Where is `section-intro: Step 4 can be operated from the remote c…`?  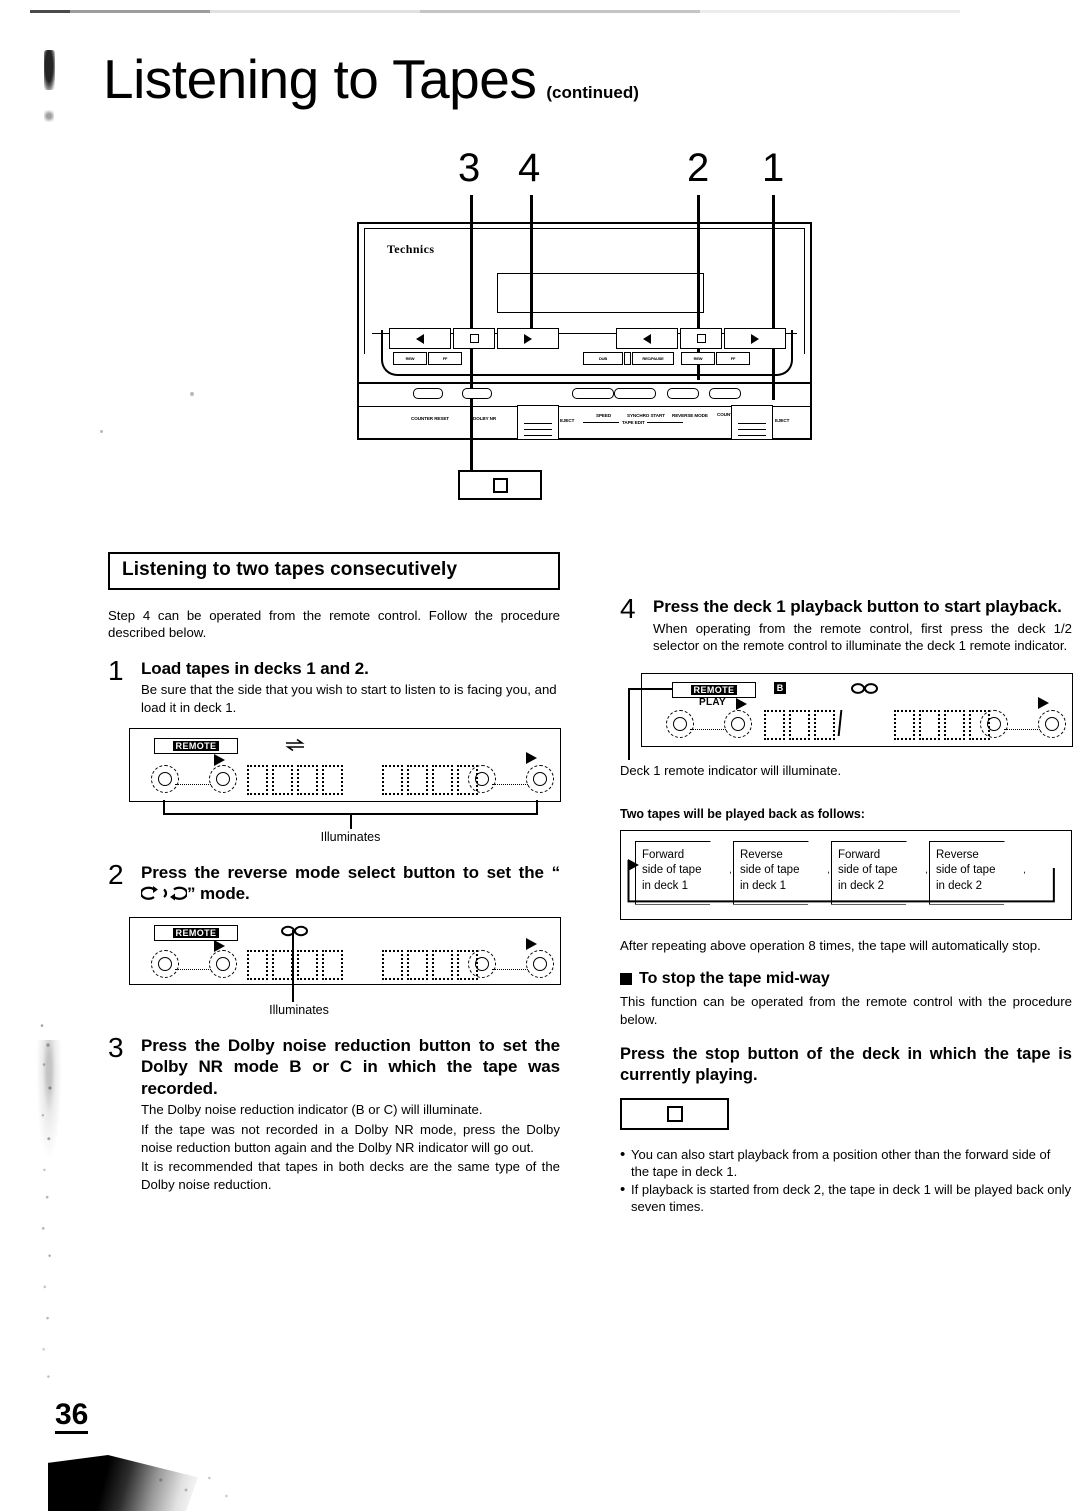 section-intro: Step 4 can be operated from the remote c… is located at coordinates (334, 624).